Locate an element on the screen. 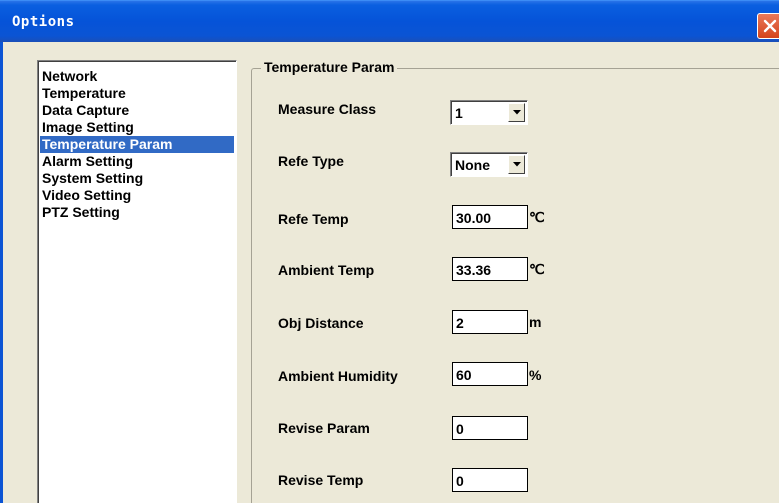  refe-temp-label: Refe Temp is located at coordinates (313, 219).